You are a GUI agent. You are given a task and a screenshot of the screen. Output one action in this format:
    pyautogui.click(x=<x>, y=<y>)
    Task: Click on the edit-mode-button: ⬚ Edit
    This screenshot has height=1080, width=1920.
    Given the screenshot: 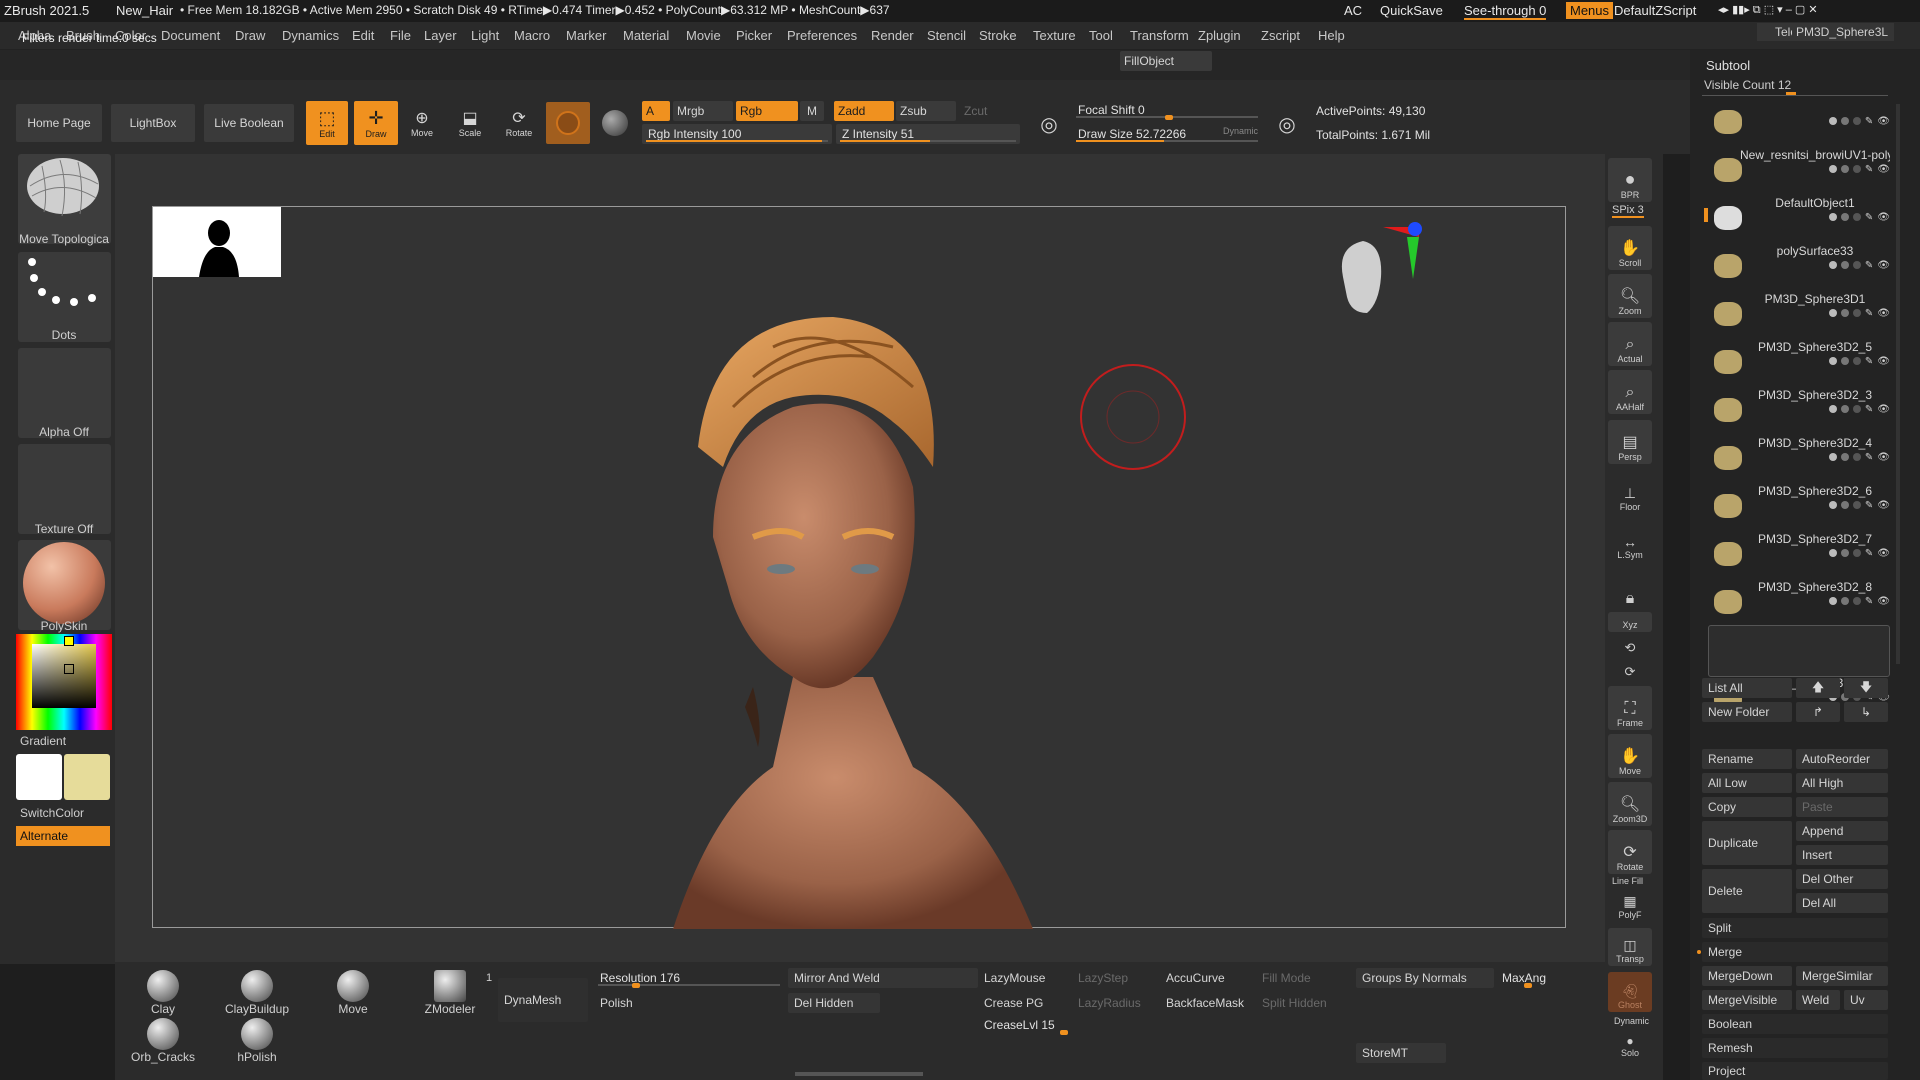 What is the action you would take?
    pyautogui.click(x=327, y=123)
    